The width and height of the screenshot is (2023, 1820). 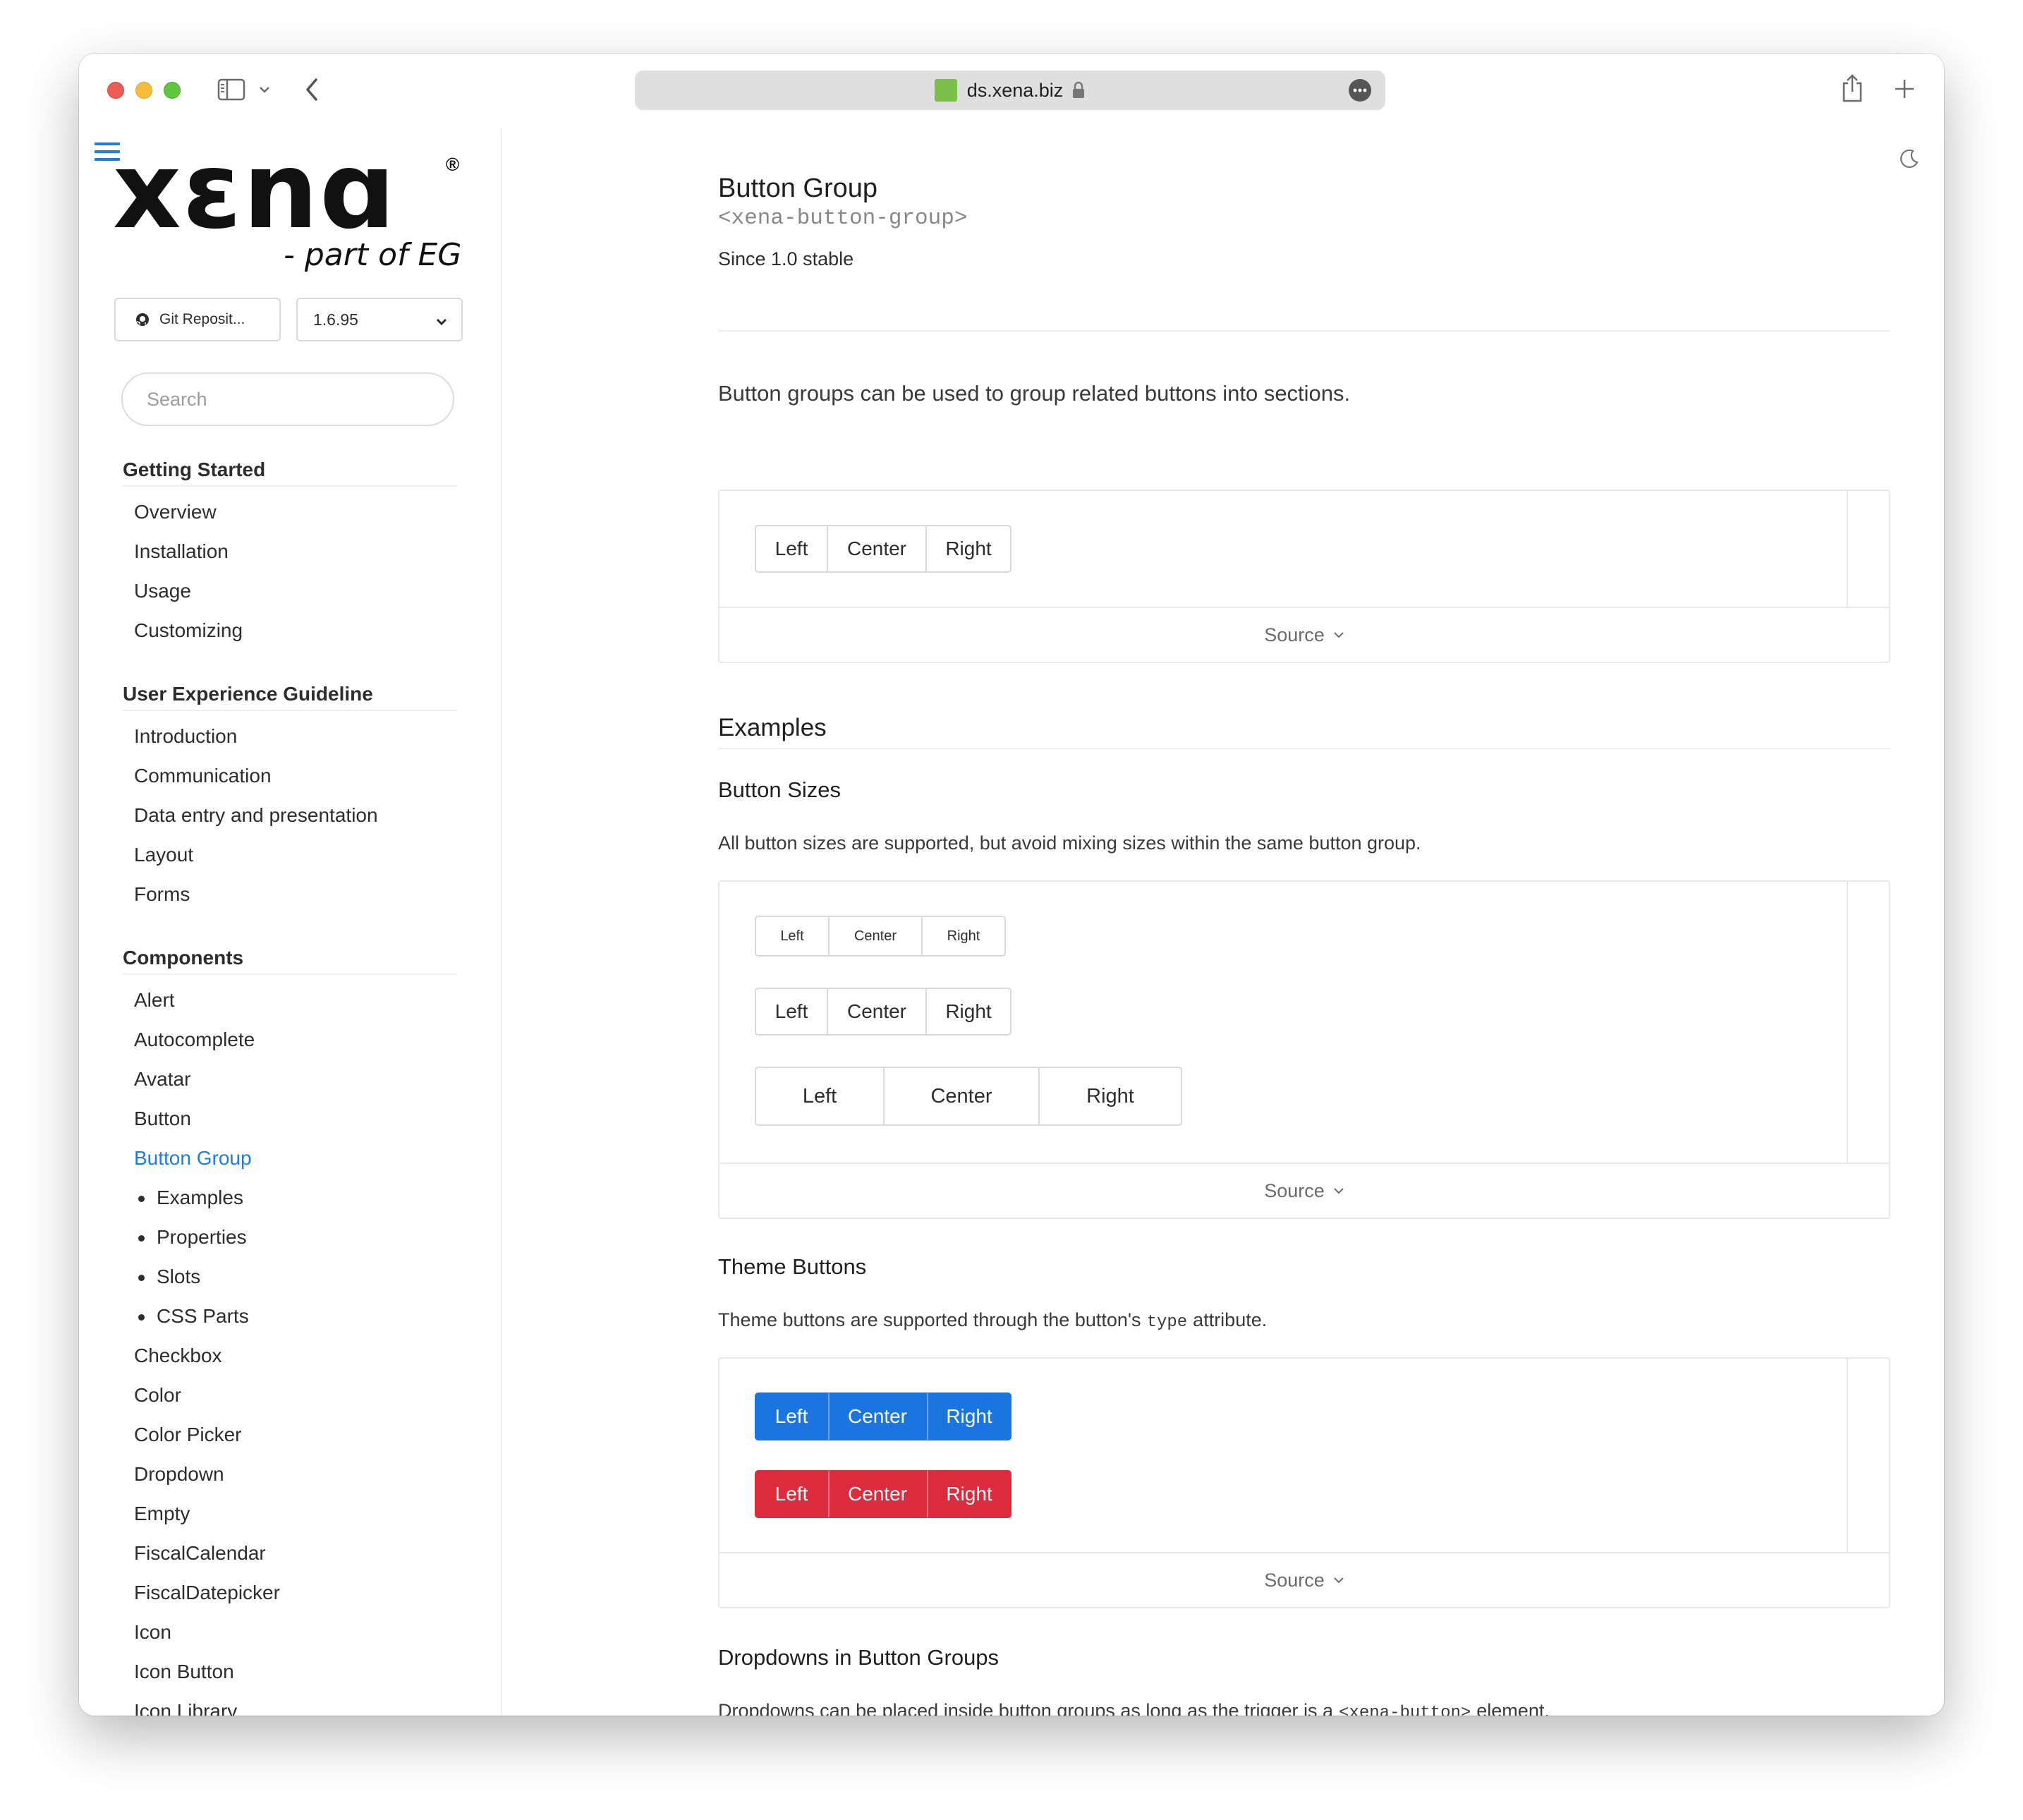 I want to click on nav-subitem-examples: Examples, so click(x=290, y=1198).